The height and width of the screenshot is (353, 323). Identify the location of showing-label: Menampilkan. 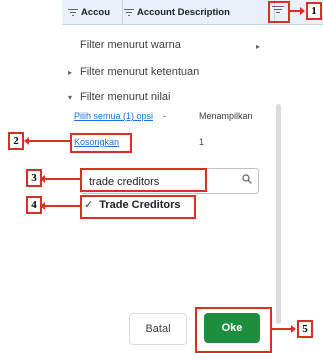
(226, 116).